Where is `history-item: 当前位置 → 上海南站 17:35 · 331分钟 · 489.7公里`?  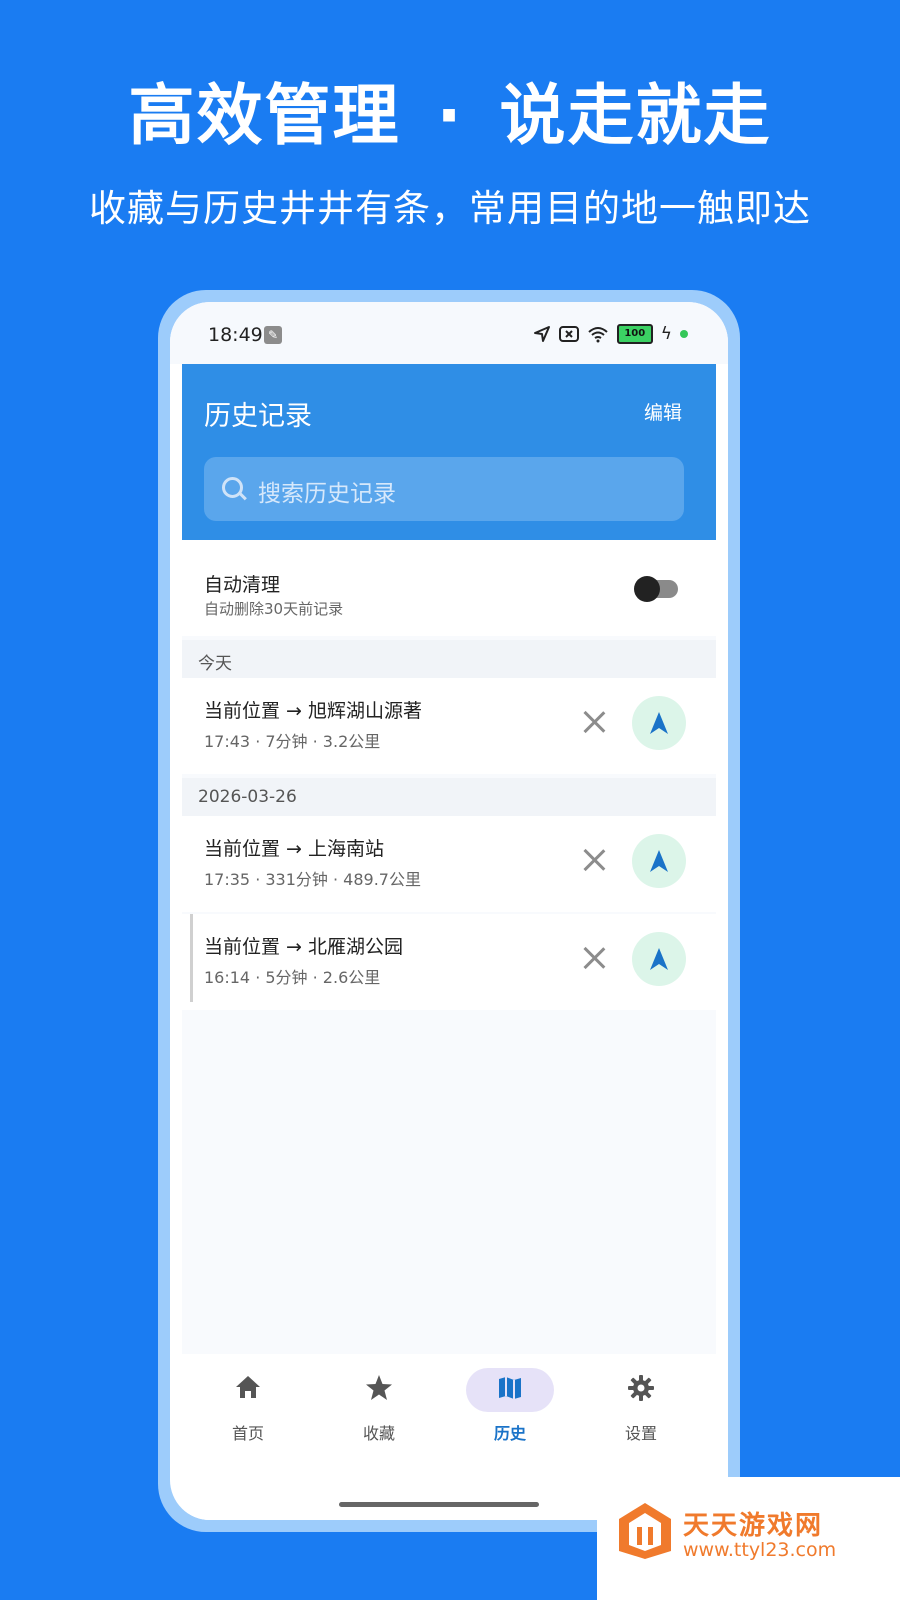 history-item: 当前位置 → 上海南站 17:35 · 331分钟 · 489.7公里 is located at coordinates (449, 864).